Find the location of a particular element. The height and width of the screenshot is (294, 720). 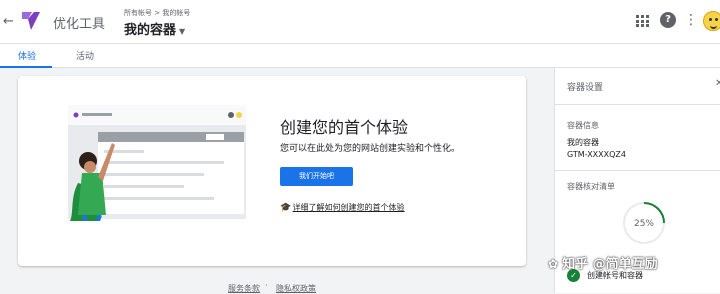

active-tab-indicator is located at coordinates (26, 67).